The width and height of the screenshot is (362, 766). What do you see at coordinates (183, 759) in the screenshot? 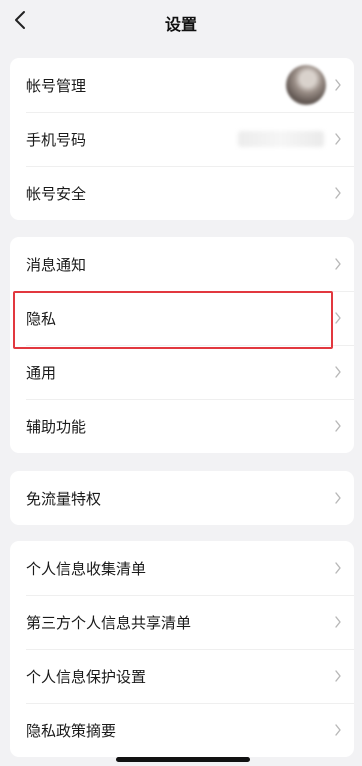
I see `home-indicator` at bounding box center [183, 759].